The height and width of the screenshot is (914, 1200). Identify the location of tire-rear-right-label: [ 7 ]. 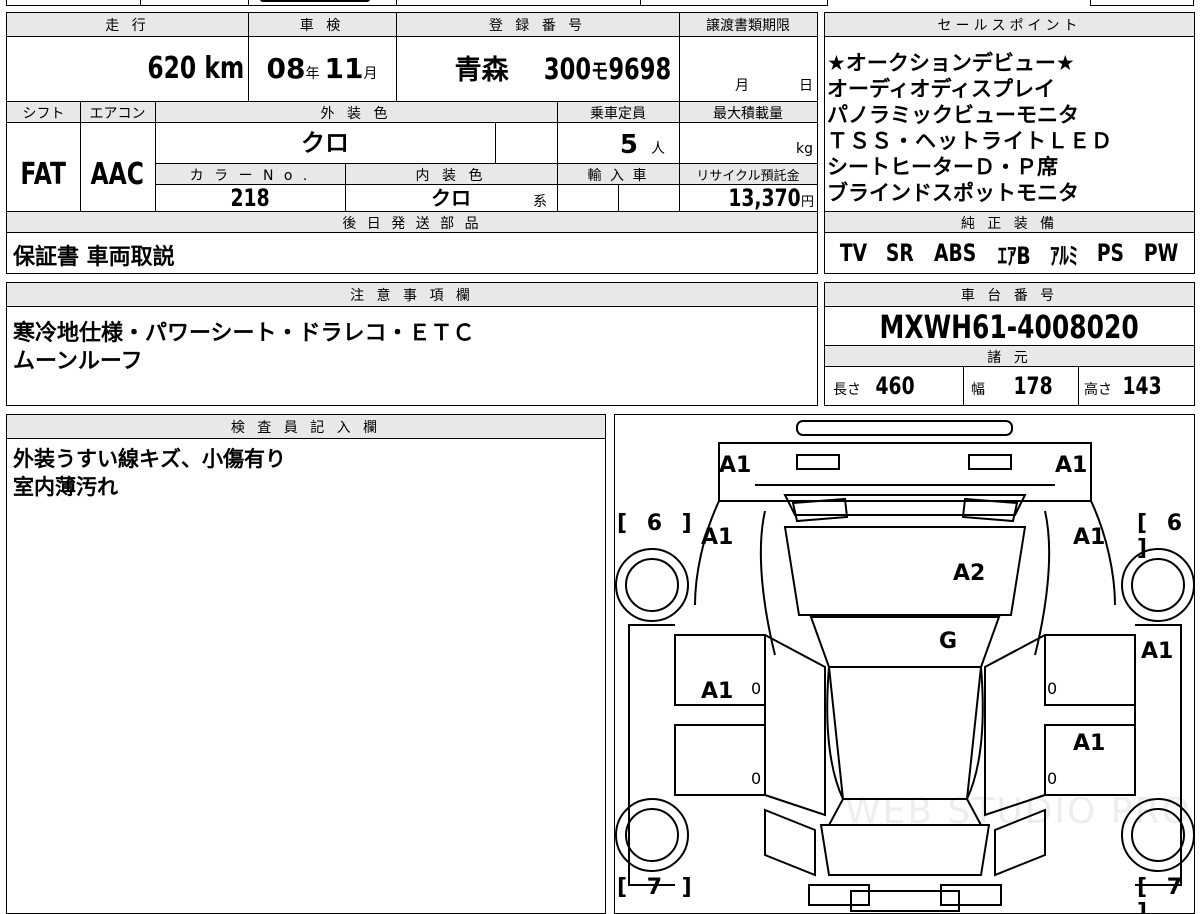
(1163, 894).